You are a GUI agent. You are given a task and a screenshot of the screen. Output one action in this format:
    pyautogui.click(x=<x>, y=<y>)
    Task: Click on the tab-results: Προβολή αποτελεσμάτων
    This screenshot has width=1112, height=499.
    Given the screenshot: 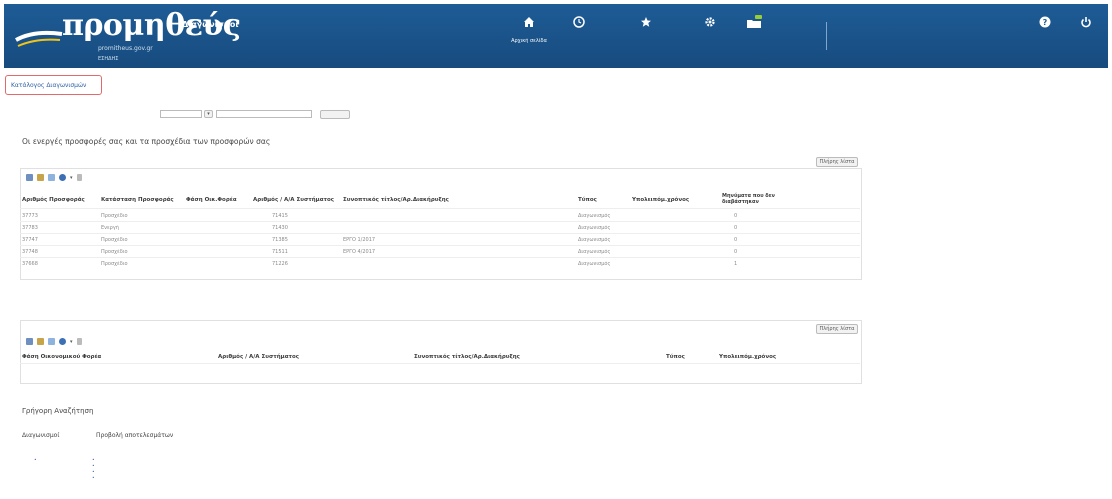 What is the action you would take?
    pyautogui.click(x=134, y=435)
    